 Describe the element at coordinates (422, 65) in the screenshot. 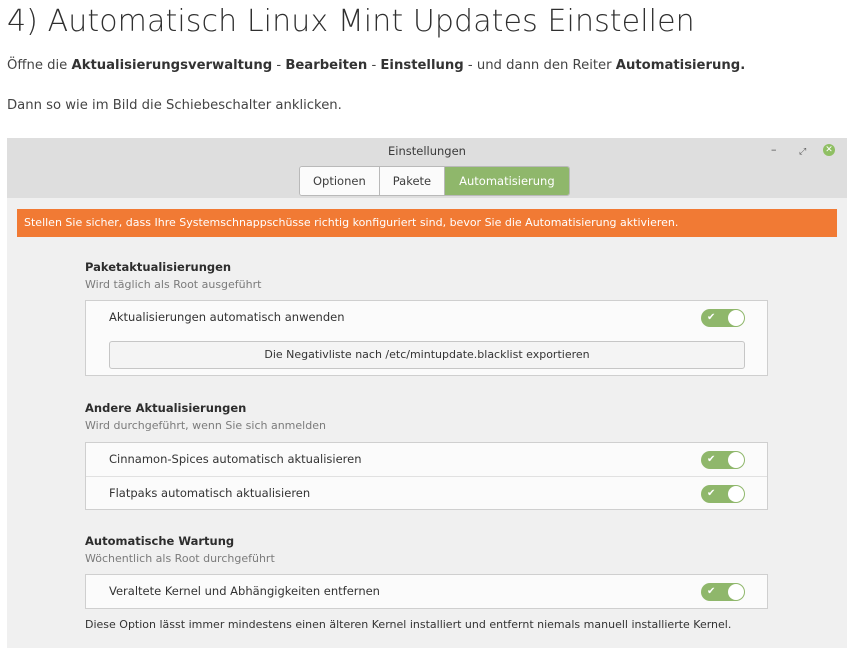

I see `instruction-bold-settings: Einstellung` at that location.